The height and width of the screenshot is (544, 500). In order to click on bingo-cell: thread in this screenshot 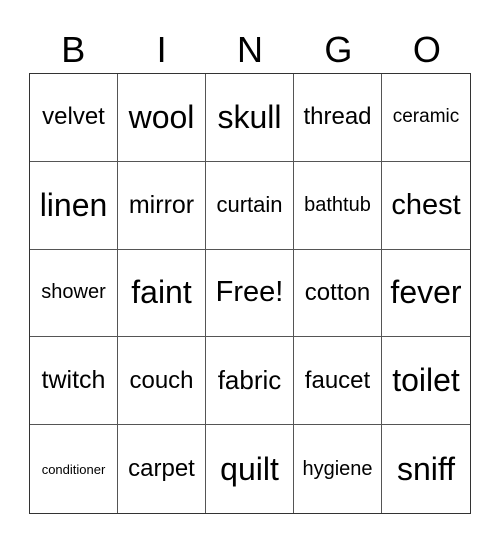, I will do `click(338, 118)`.